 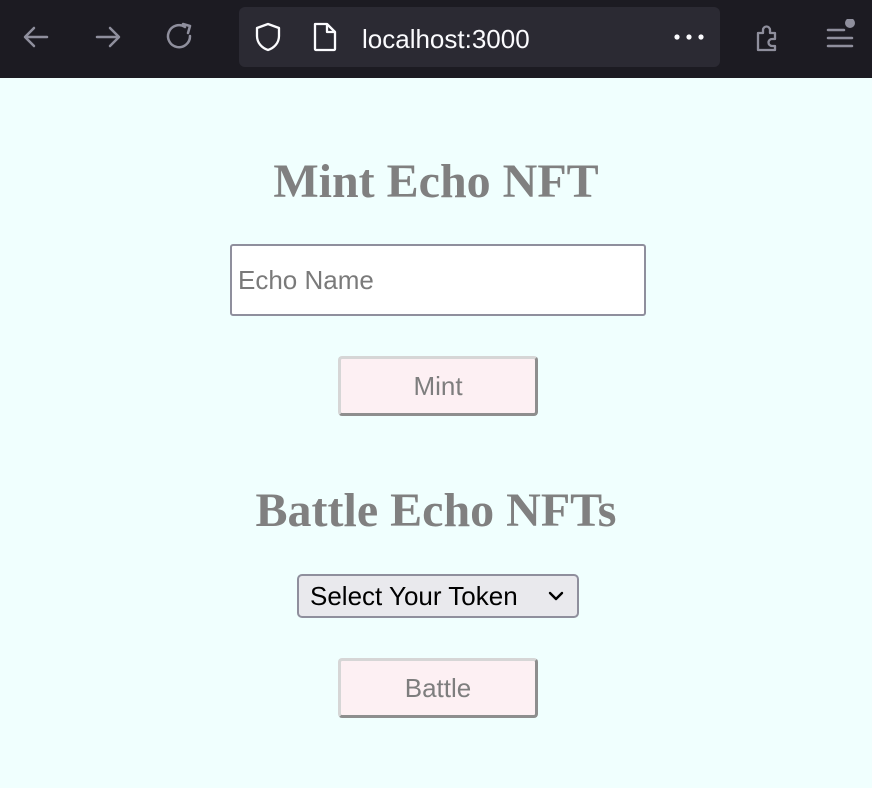 I want to click on hamburger-menu-icon, so click(x=840, y=33).